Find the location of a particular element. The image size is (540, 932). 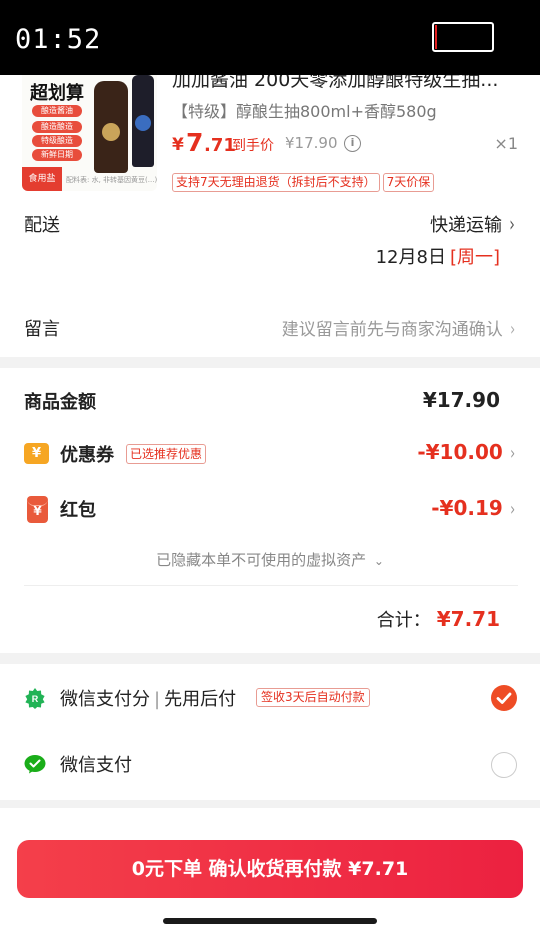

product-image-ingredients: 配料表: 水, 非转基因黄豆(...) 食用盐 is located at coordinates (111, 180).